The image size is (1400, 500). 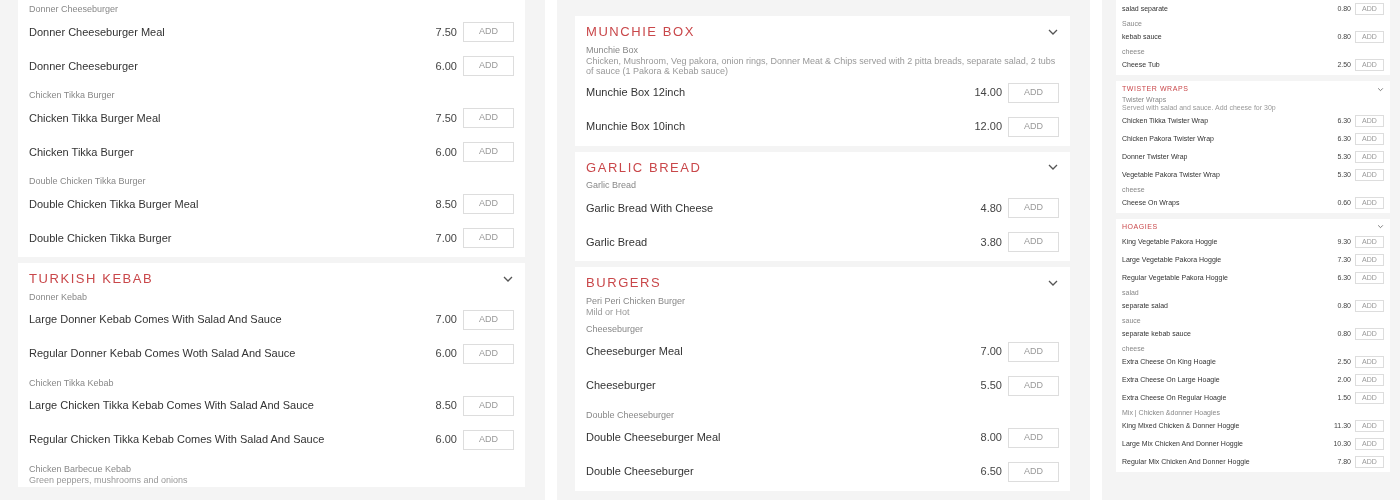 I want to click on group-label: Double Chicken Tikka Burger, so click(x=88, y=181).